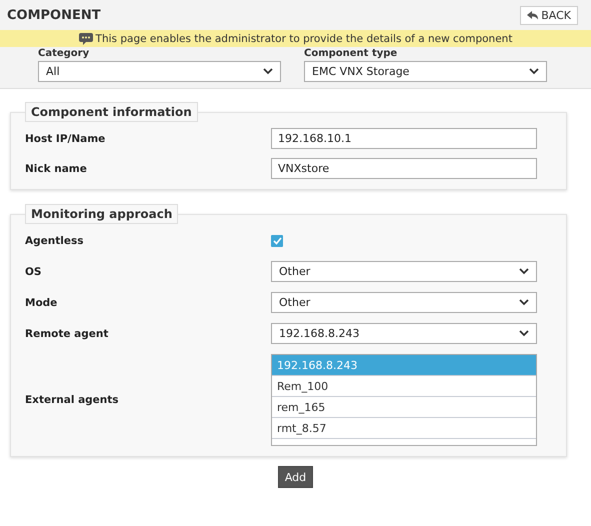 The height and width of the screenshot is (526, 591). I want to click on list-option: Rem_100, so click(404, 386).